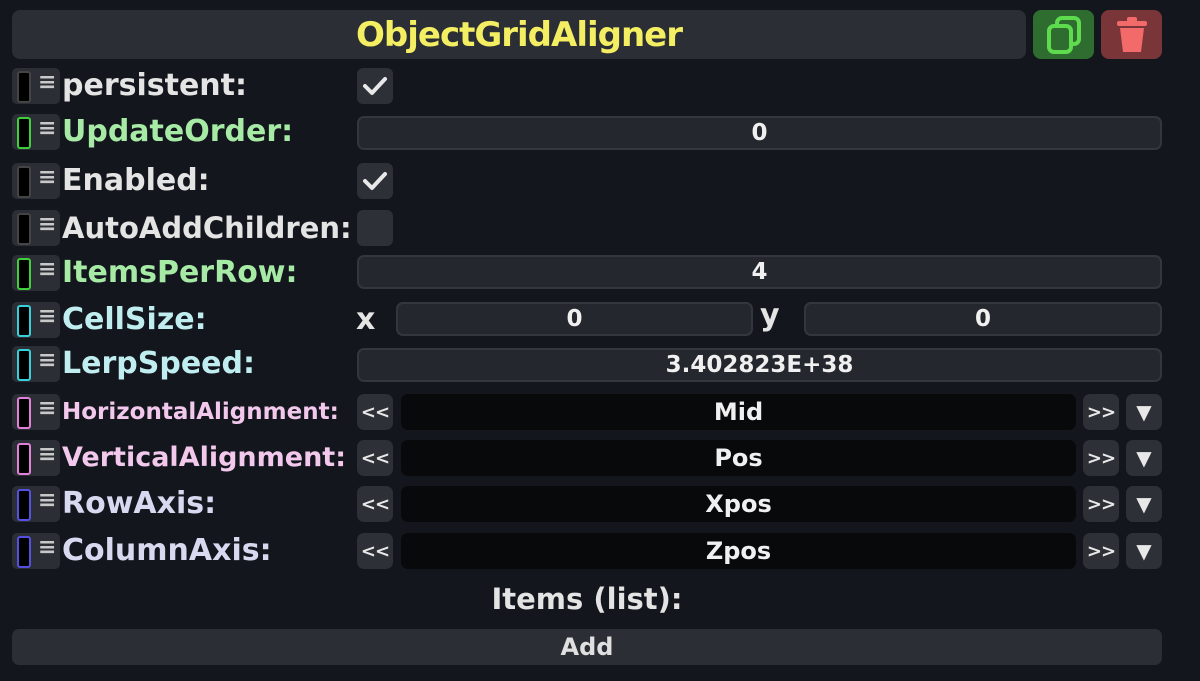  What do you see at coordinates (139, 503) in the screenshot?
I see `field-label: RowAxis:` at bounding box center [139, 503].